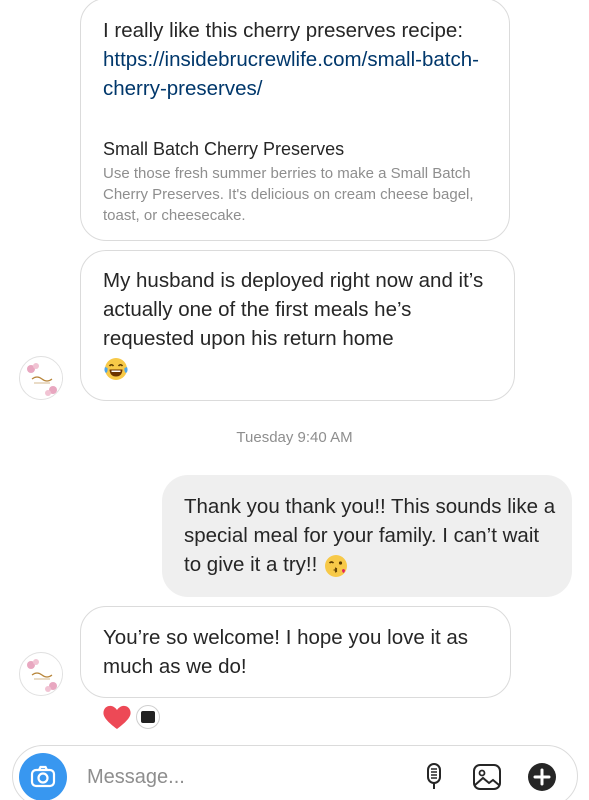 The width and height of the screenshot is (589, 800). Describe the element at coordinates (294, 437) in the screenshot. I see `timestamp: Tuesday 9:40 AM` at that location.